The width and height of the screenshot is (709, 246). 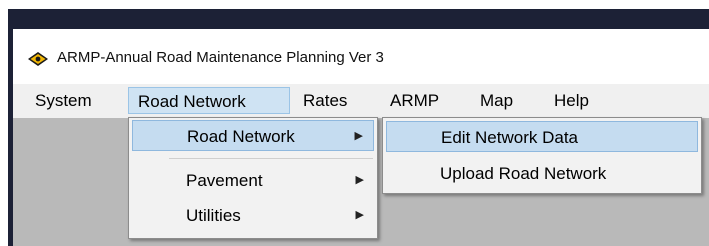 What do you see at coordinates (241, 136) in the screenshot?
I see `dropdown-item-label: Road Network` at bounding box center [241, 136].